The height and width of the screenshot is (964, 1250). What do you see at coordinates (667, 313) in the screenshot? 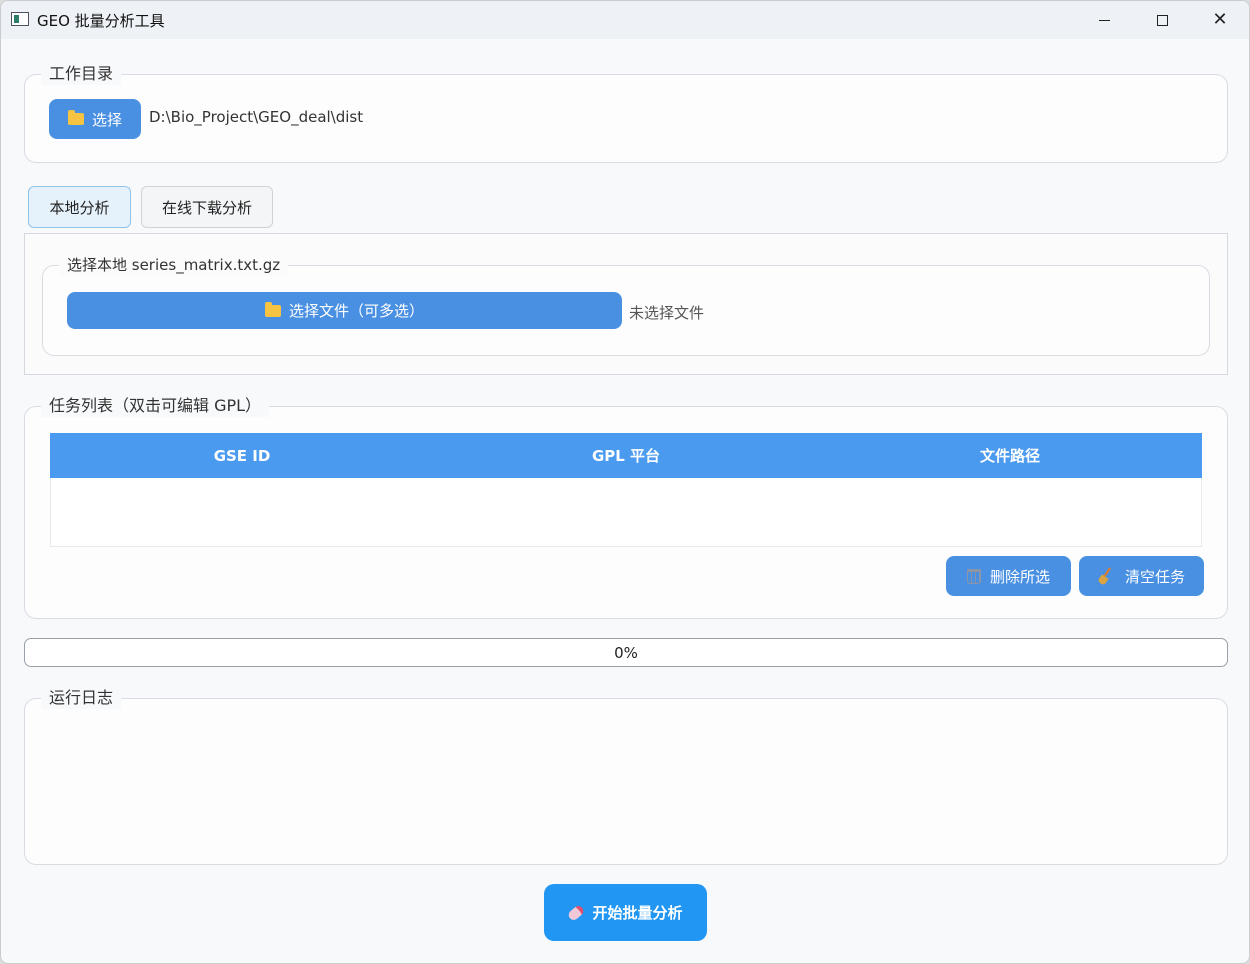
I see `file-status: 未选择文件` at bounding box center [667, 313].